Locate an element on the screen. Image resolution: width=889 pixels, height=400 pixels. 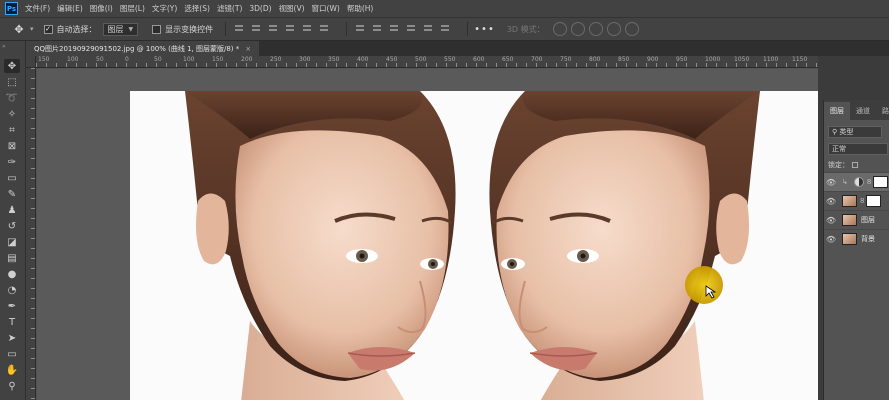
layer-filter-dropdown: ⚲ 类型 is located at coordinates (855, 132).